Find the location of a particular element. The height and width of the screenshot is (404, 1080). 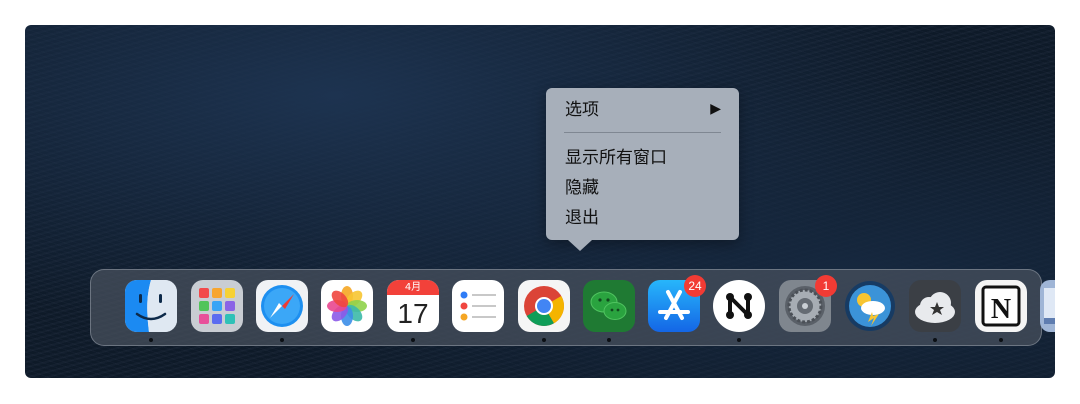

finder-icon is located at coordinates (151, 306).